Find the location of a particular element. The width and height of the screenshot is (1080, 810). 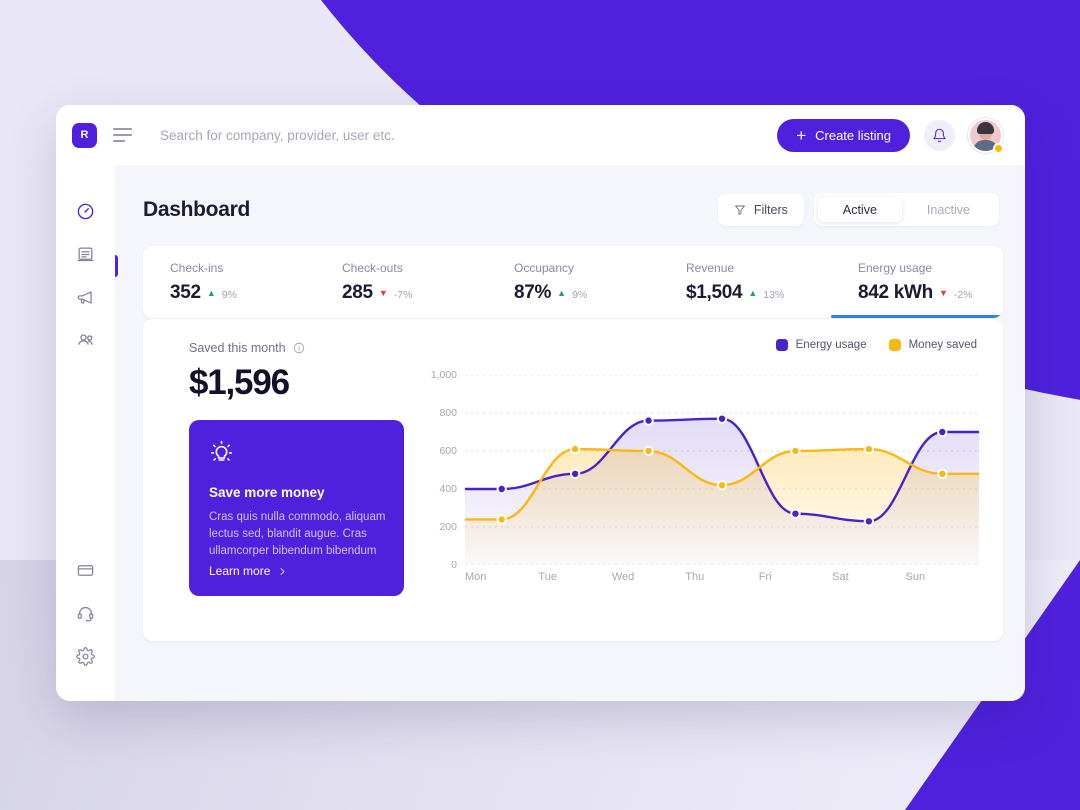

sidebar-item-settings is located at coordinates (86, 656).